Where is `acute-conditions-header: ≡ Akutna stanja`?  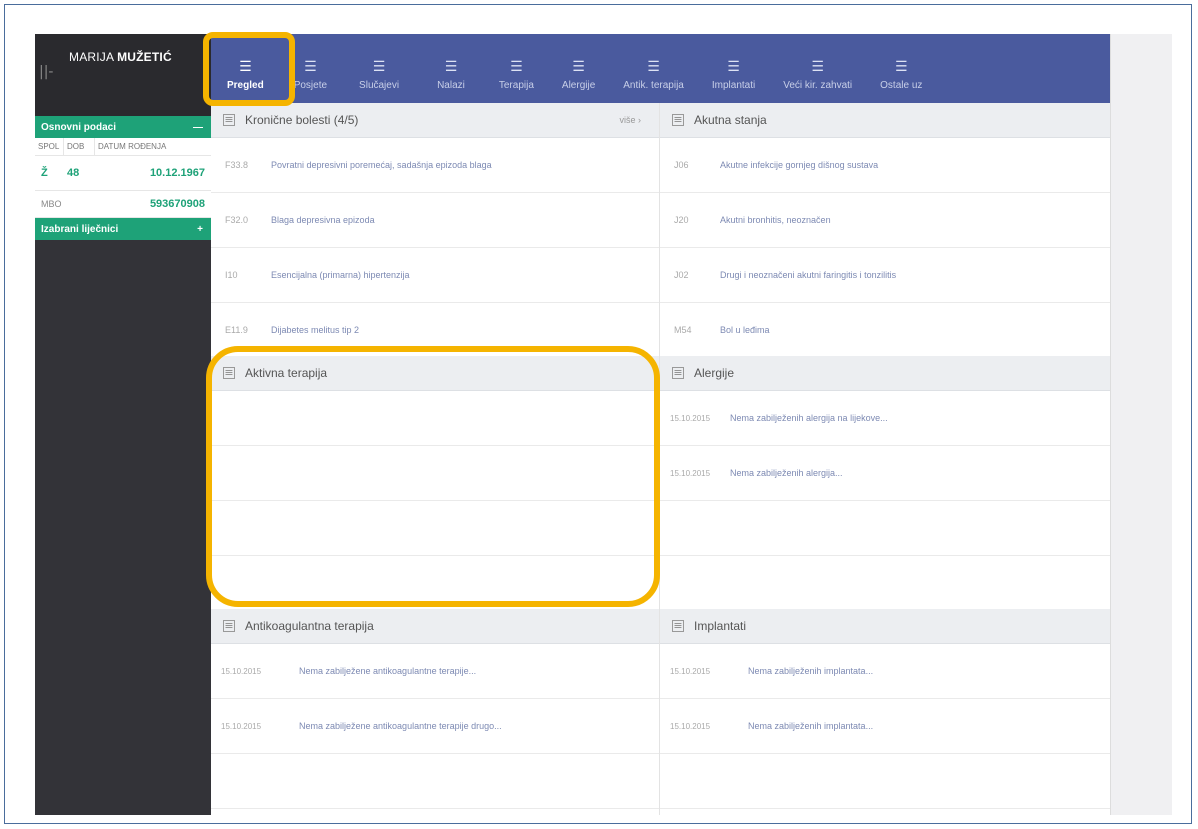
acute-conditions-header: ≡ Akutna stanja is located at coordinates (885, 120).